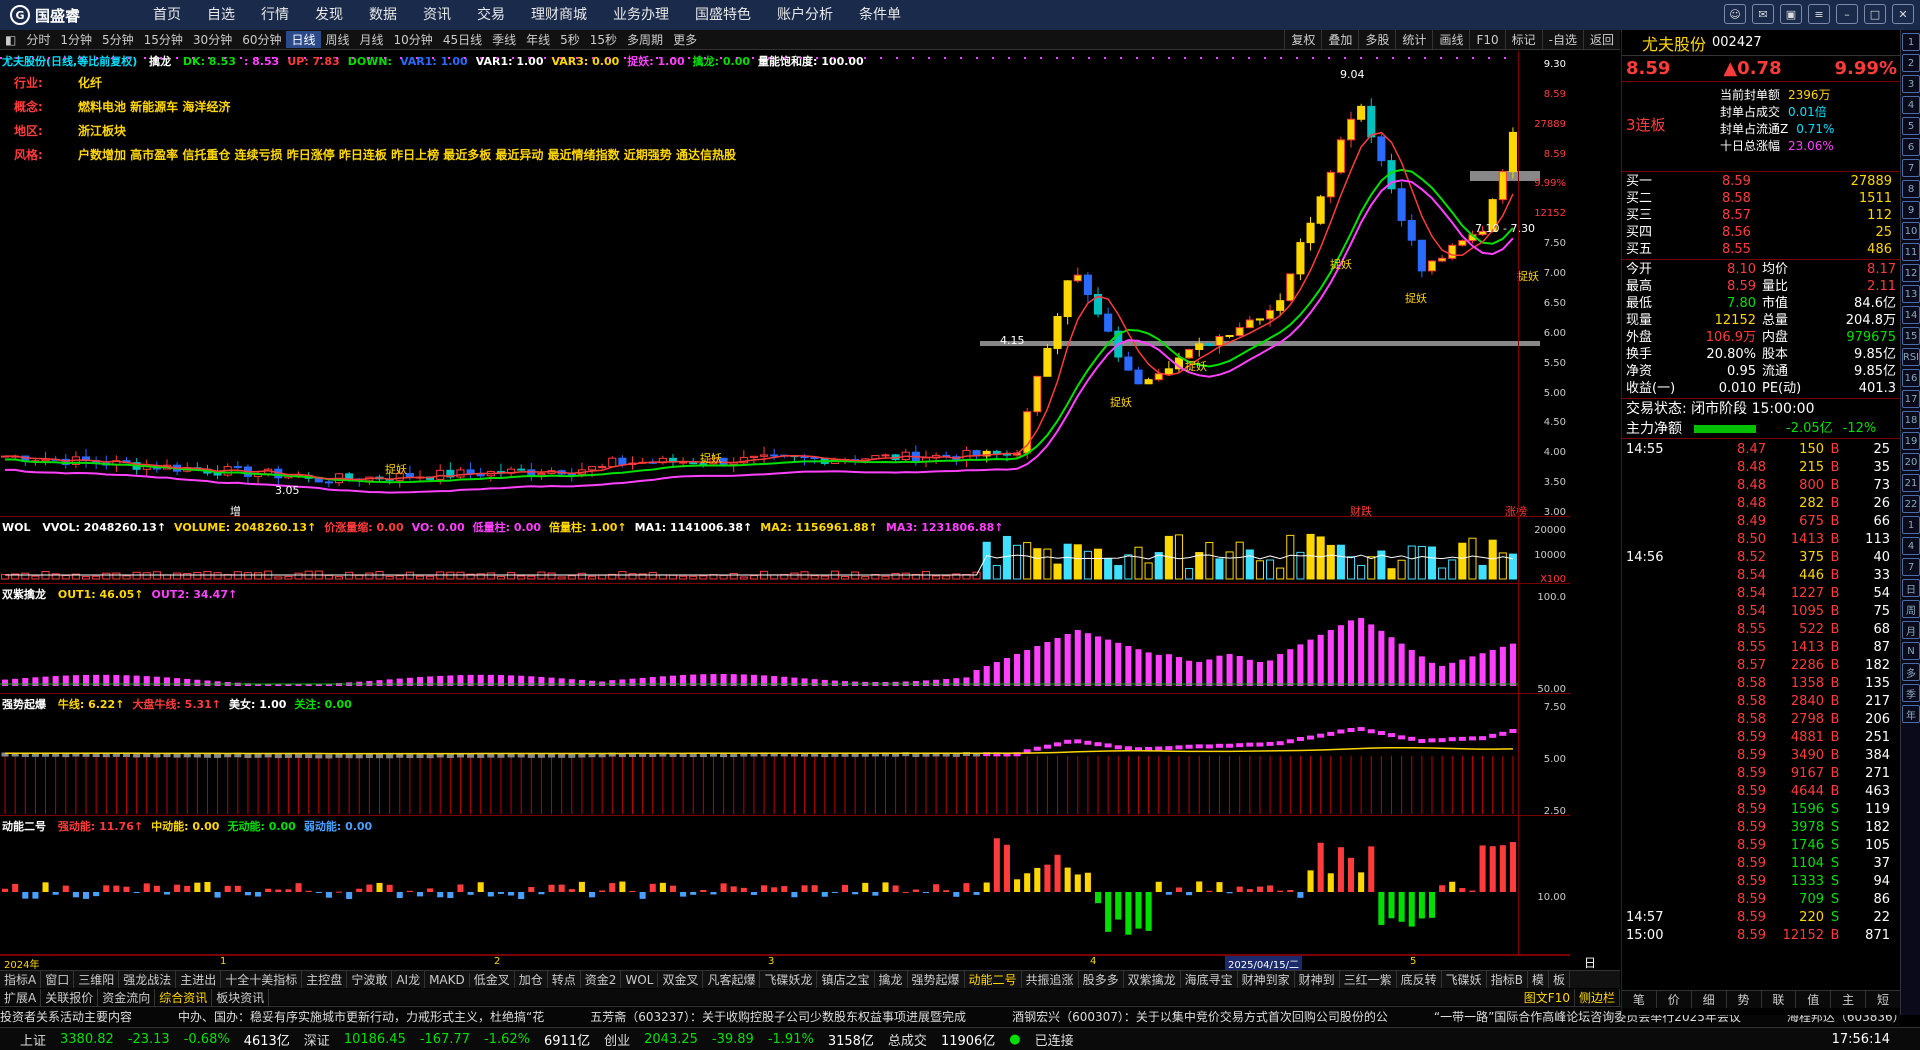 This screenshot has width=1920, height=1050. What do you see at coordinates (1903, 14) in the screenshot?
I see `close-icon: ✕` at bounding box center [1903, 14].